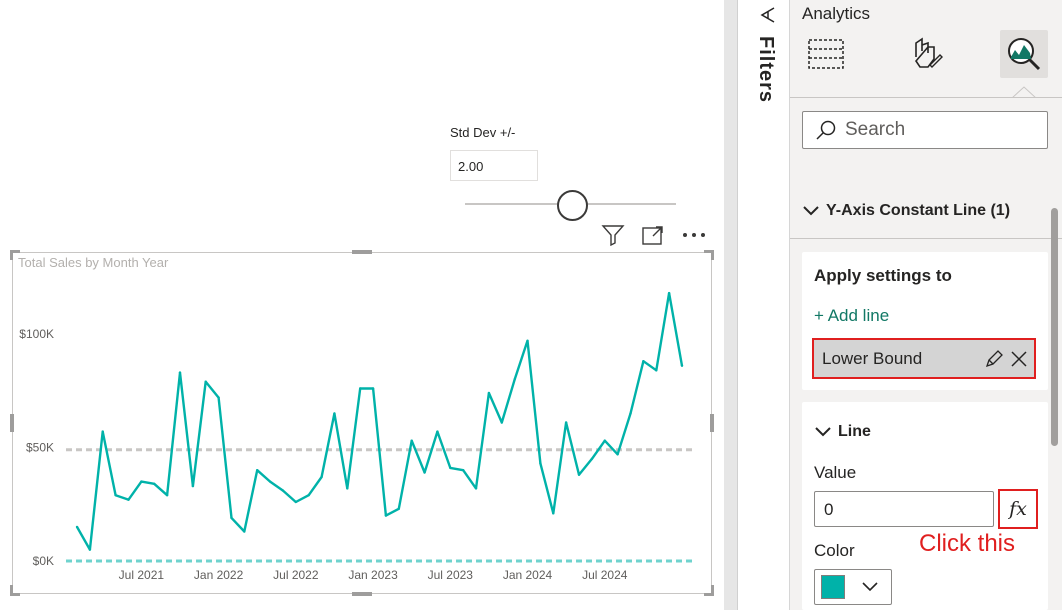  What do you see at coordinates (451, 575) in the screenshot?
I see `x-tick-label: Jul 2023` at bounding box center [451, 575].